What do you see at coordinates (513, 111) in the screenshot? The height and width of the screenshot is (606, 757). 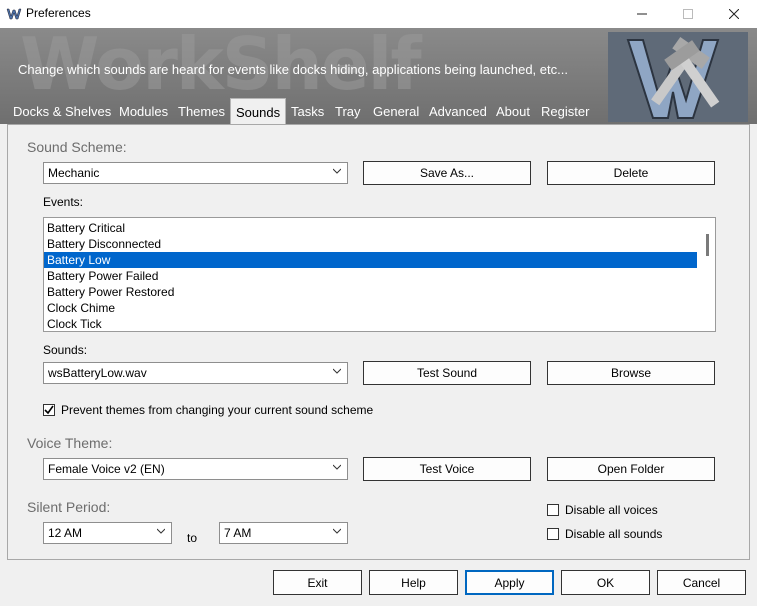 I see `tab-about: About` at bounding box center [513, 111].